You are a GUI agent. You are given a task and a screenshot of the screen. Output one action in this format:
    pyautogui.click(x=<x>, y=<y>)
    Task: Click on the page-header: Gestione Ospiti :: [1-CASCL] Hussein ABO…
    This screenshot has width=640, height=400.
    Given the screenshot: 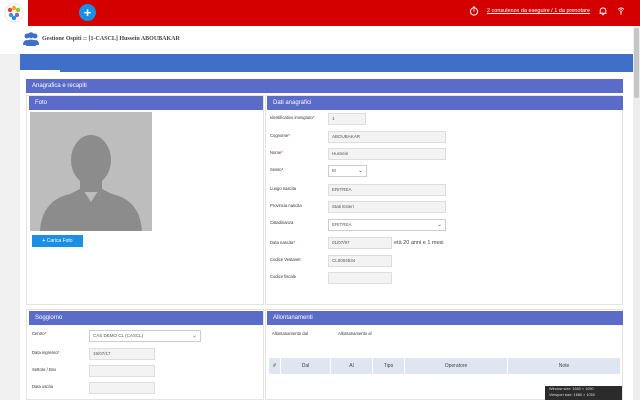 What is the action you would take?
    pyautogui.click(x=316, y=40)
    